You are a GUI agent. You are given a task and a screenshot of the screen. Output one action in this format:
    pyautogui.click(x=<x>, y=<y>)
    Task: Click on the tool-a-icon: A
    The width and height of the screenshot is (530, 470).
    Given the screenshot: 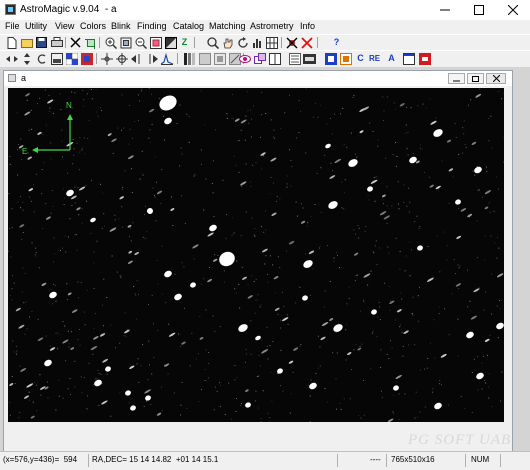 What is the action you would take?
    pyautogui.click(x=391, y=58)
    